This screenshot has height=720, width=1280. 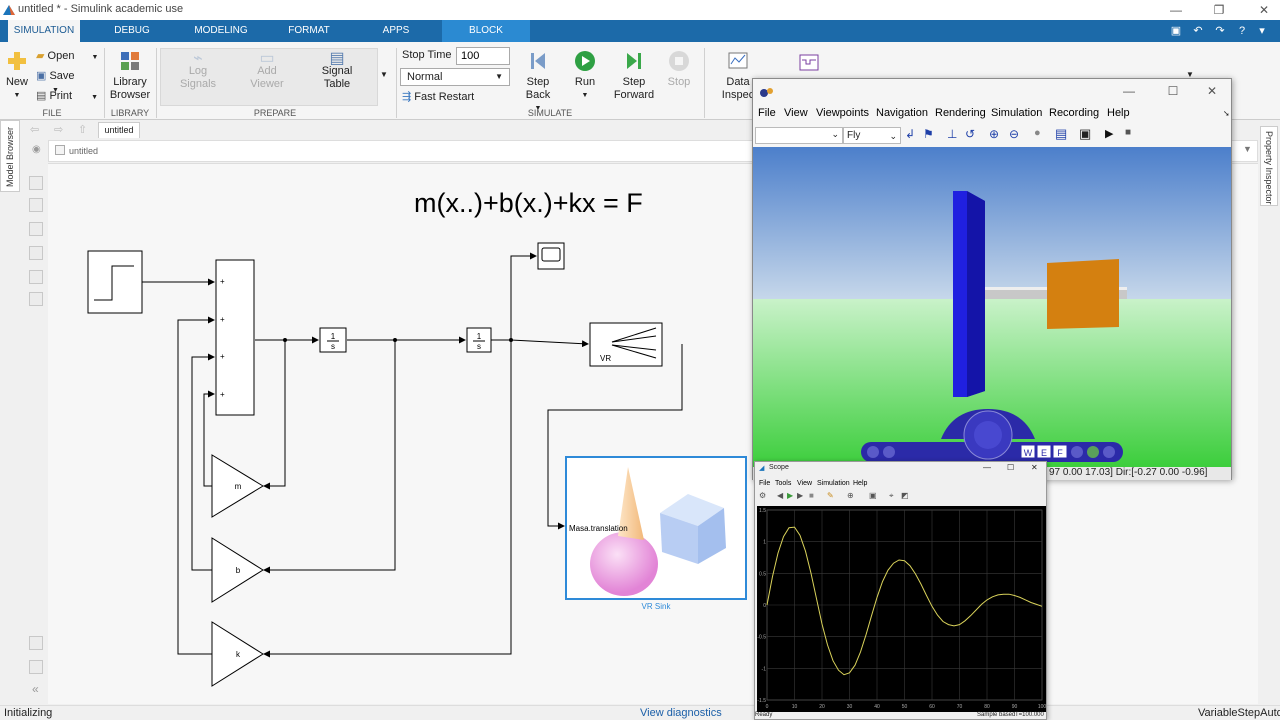 I want to click on undo-icon: ↶, so click(x=1198, y=31).